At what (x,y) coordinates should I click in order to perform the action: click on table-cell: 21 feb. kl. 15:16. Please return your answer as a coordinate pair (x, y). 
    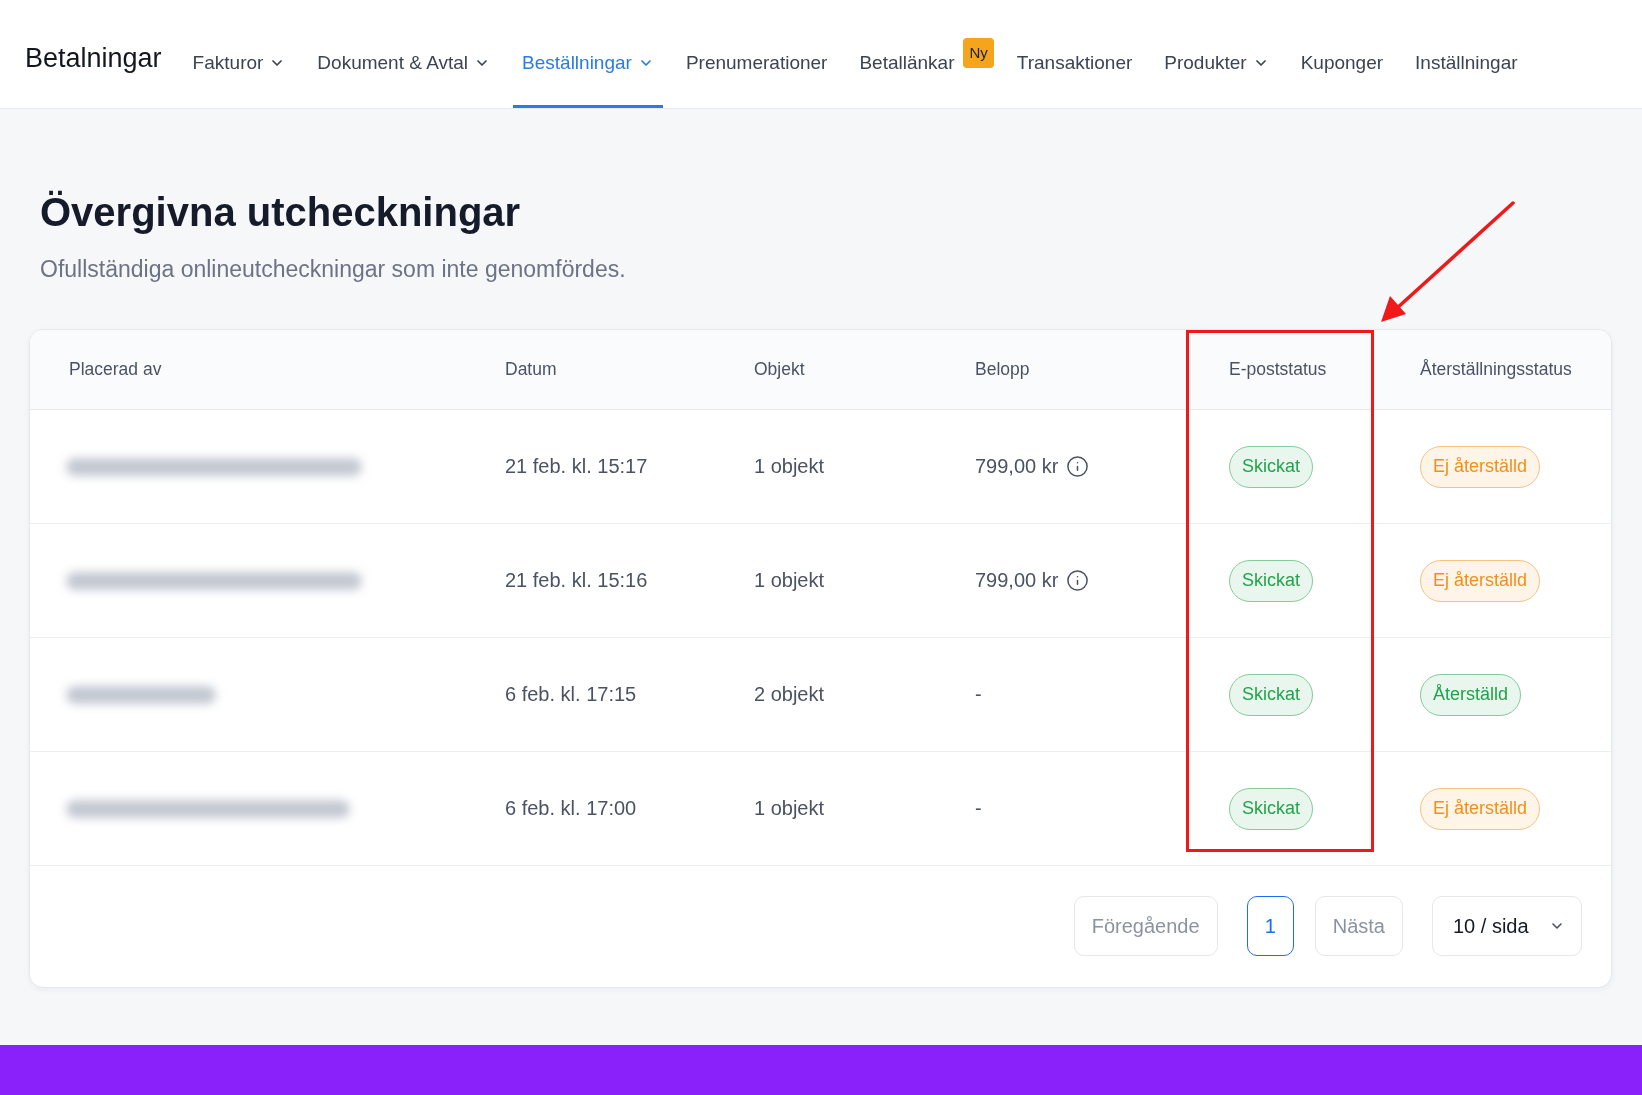
    Looking at the image, I should click on (576, 580).